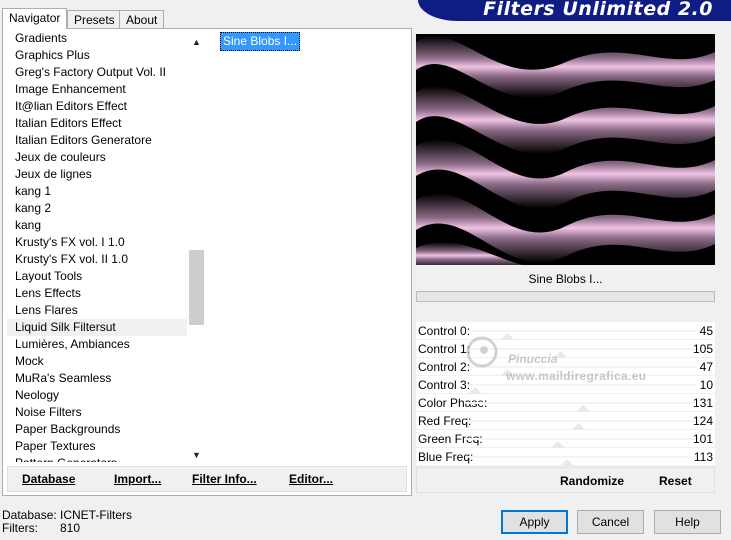 Image resolution: width=731 pixels, height=540 pixels. Describe the element at coordinates (444, 385) in the screenshot. I see `control-label: Control 3:` at that location.